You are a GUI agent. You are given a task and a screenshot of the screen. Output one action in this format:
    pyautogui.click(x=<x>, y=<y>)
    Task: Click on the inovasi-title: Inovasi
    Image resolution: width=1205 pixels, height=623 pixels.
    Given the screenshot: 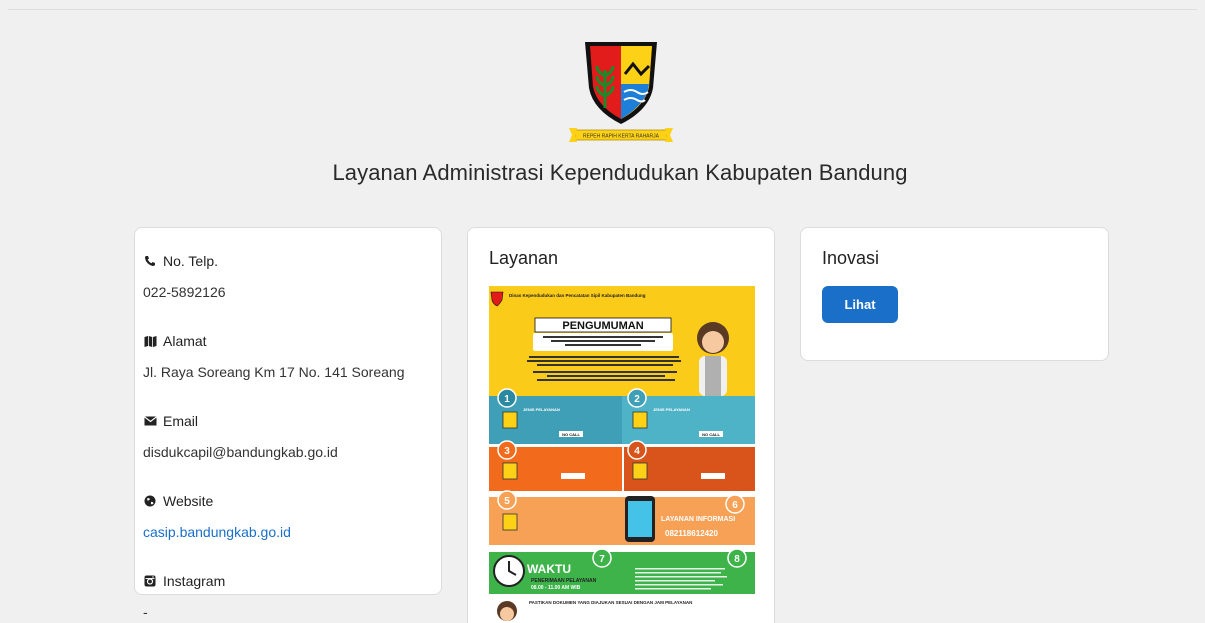 What is the action you would take?
    pyautogui.click(x=851, y=258)
    